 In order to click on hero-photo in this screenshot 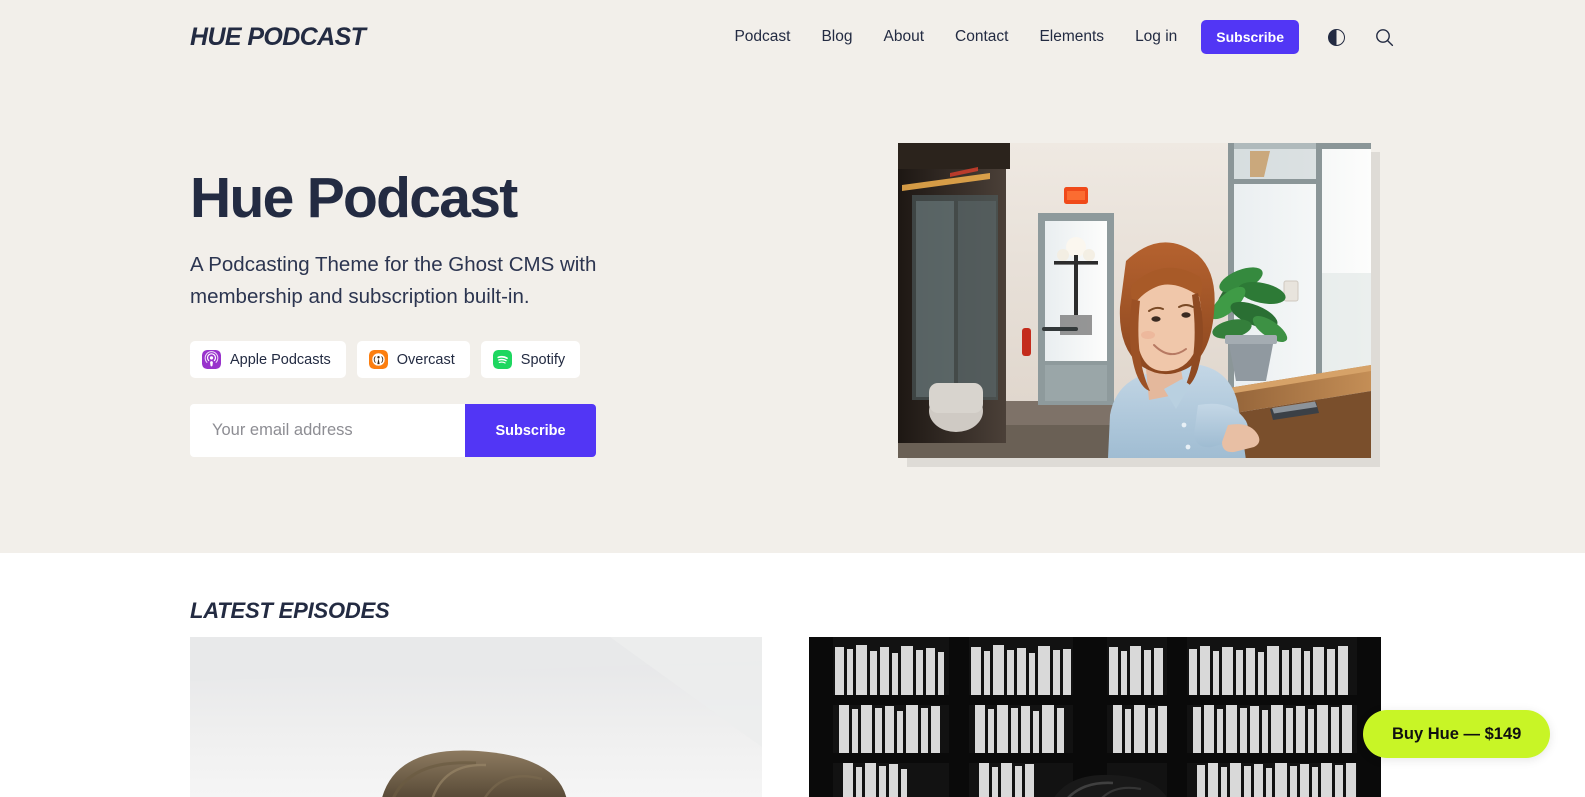, I will do `click(1134, 300)`.